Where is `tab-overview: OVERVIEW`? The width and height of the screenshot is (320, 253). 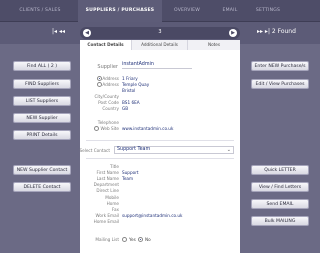
tab-overview: OVERVIEW is located at coordinates (187, 11).